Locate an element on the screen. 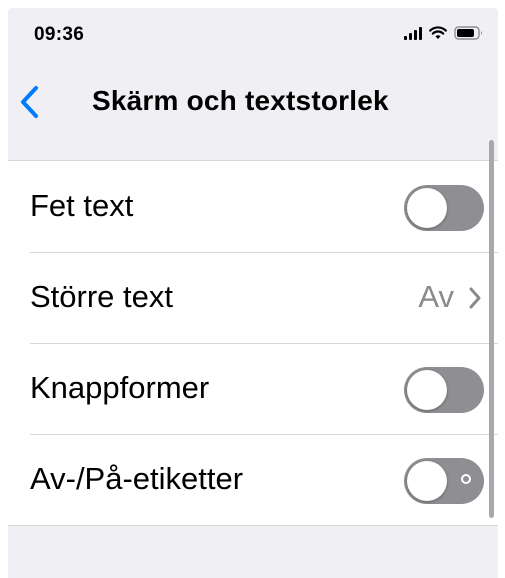 The image size is (505, 578). navigation-bar: Skärm och textstorlek is located at coordinates (253, 102).